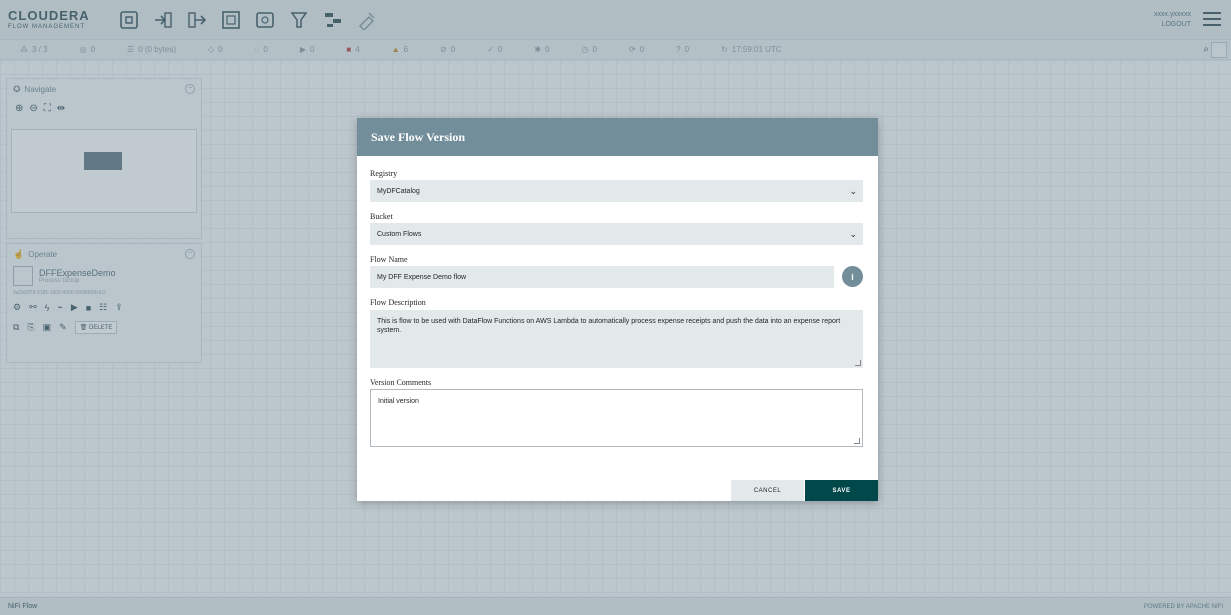  I want to click on dialog-title: Save Flow Version, so click(418, 136).